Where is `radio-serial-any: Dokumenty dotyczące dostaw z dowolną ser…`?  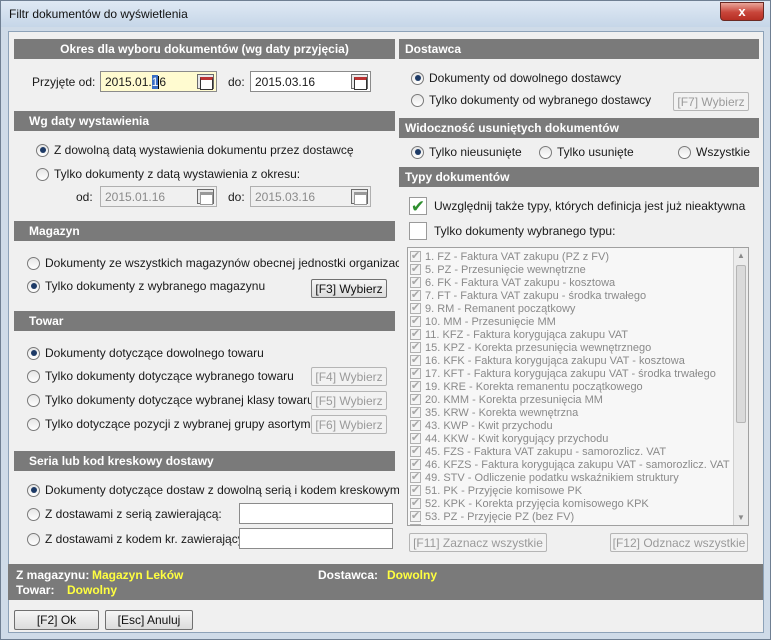 radio-serial-any: Dokumenty dotyczące dostaw z dowolną ser… is located at coordinates (213, 490).